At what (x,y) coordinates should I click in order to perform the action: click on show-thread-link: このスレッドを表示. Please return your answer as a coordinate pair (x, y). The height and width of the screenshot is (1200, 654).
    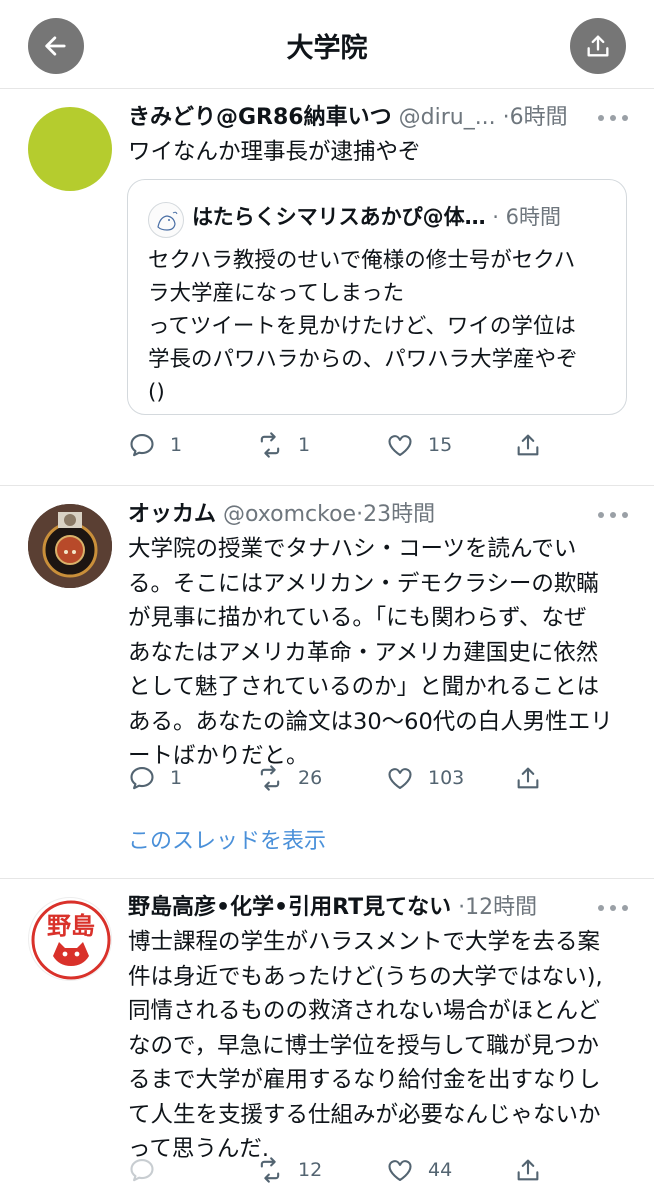
    Looking at the image, I should click on (227, 839).